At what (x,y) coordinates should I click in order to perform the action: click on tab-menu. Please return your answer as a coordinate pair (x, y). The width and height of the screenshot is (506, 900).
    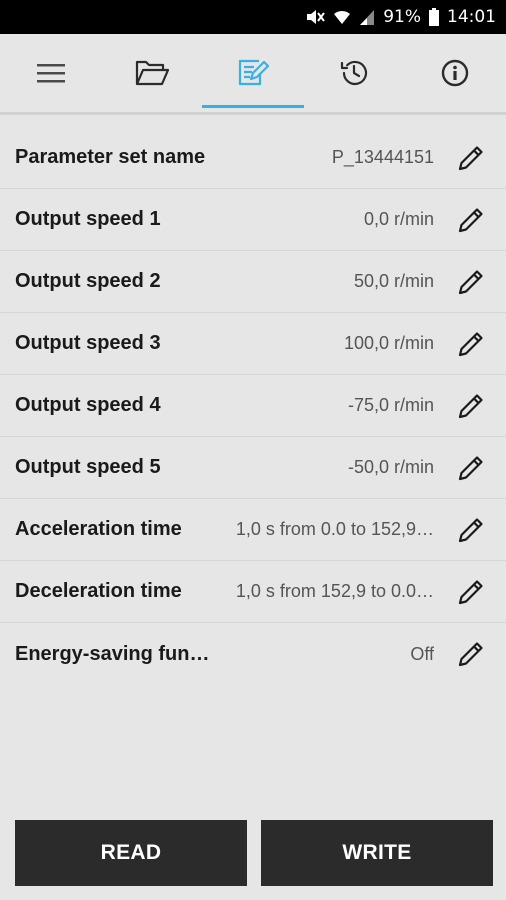
    Looking at the image, I should click on (50, 73).